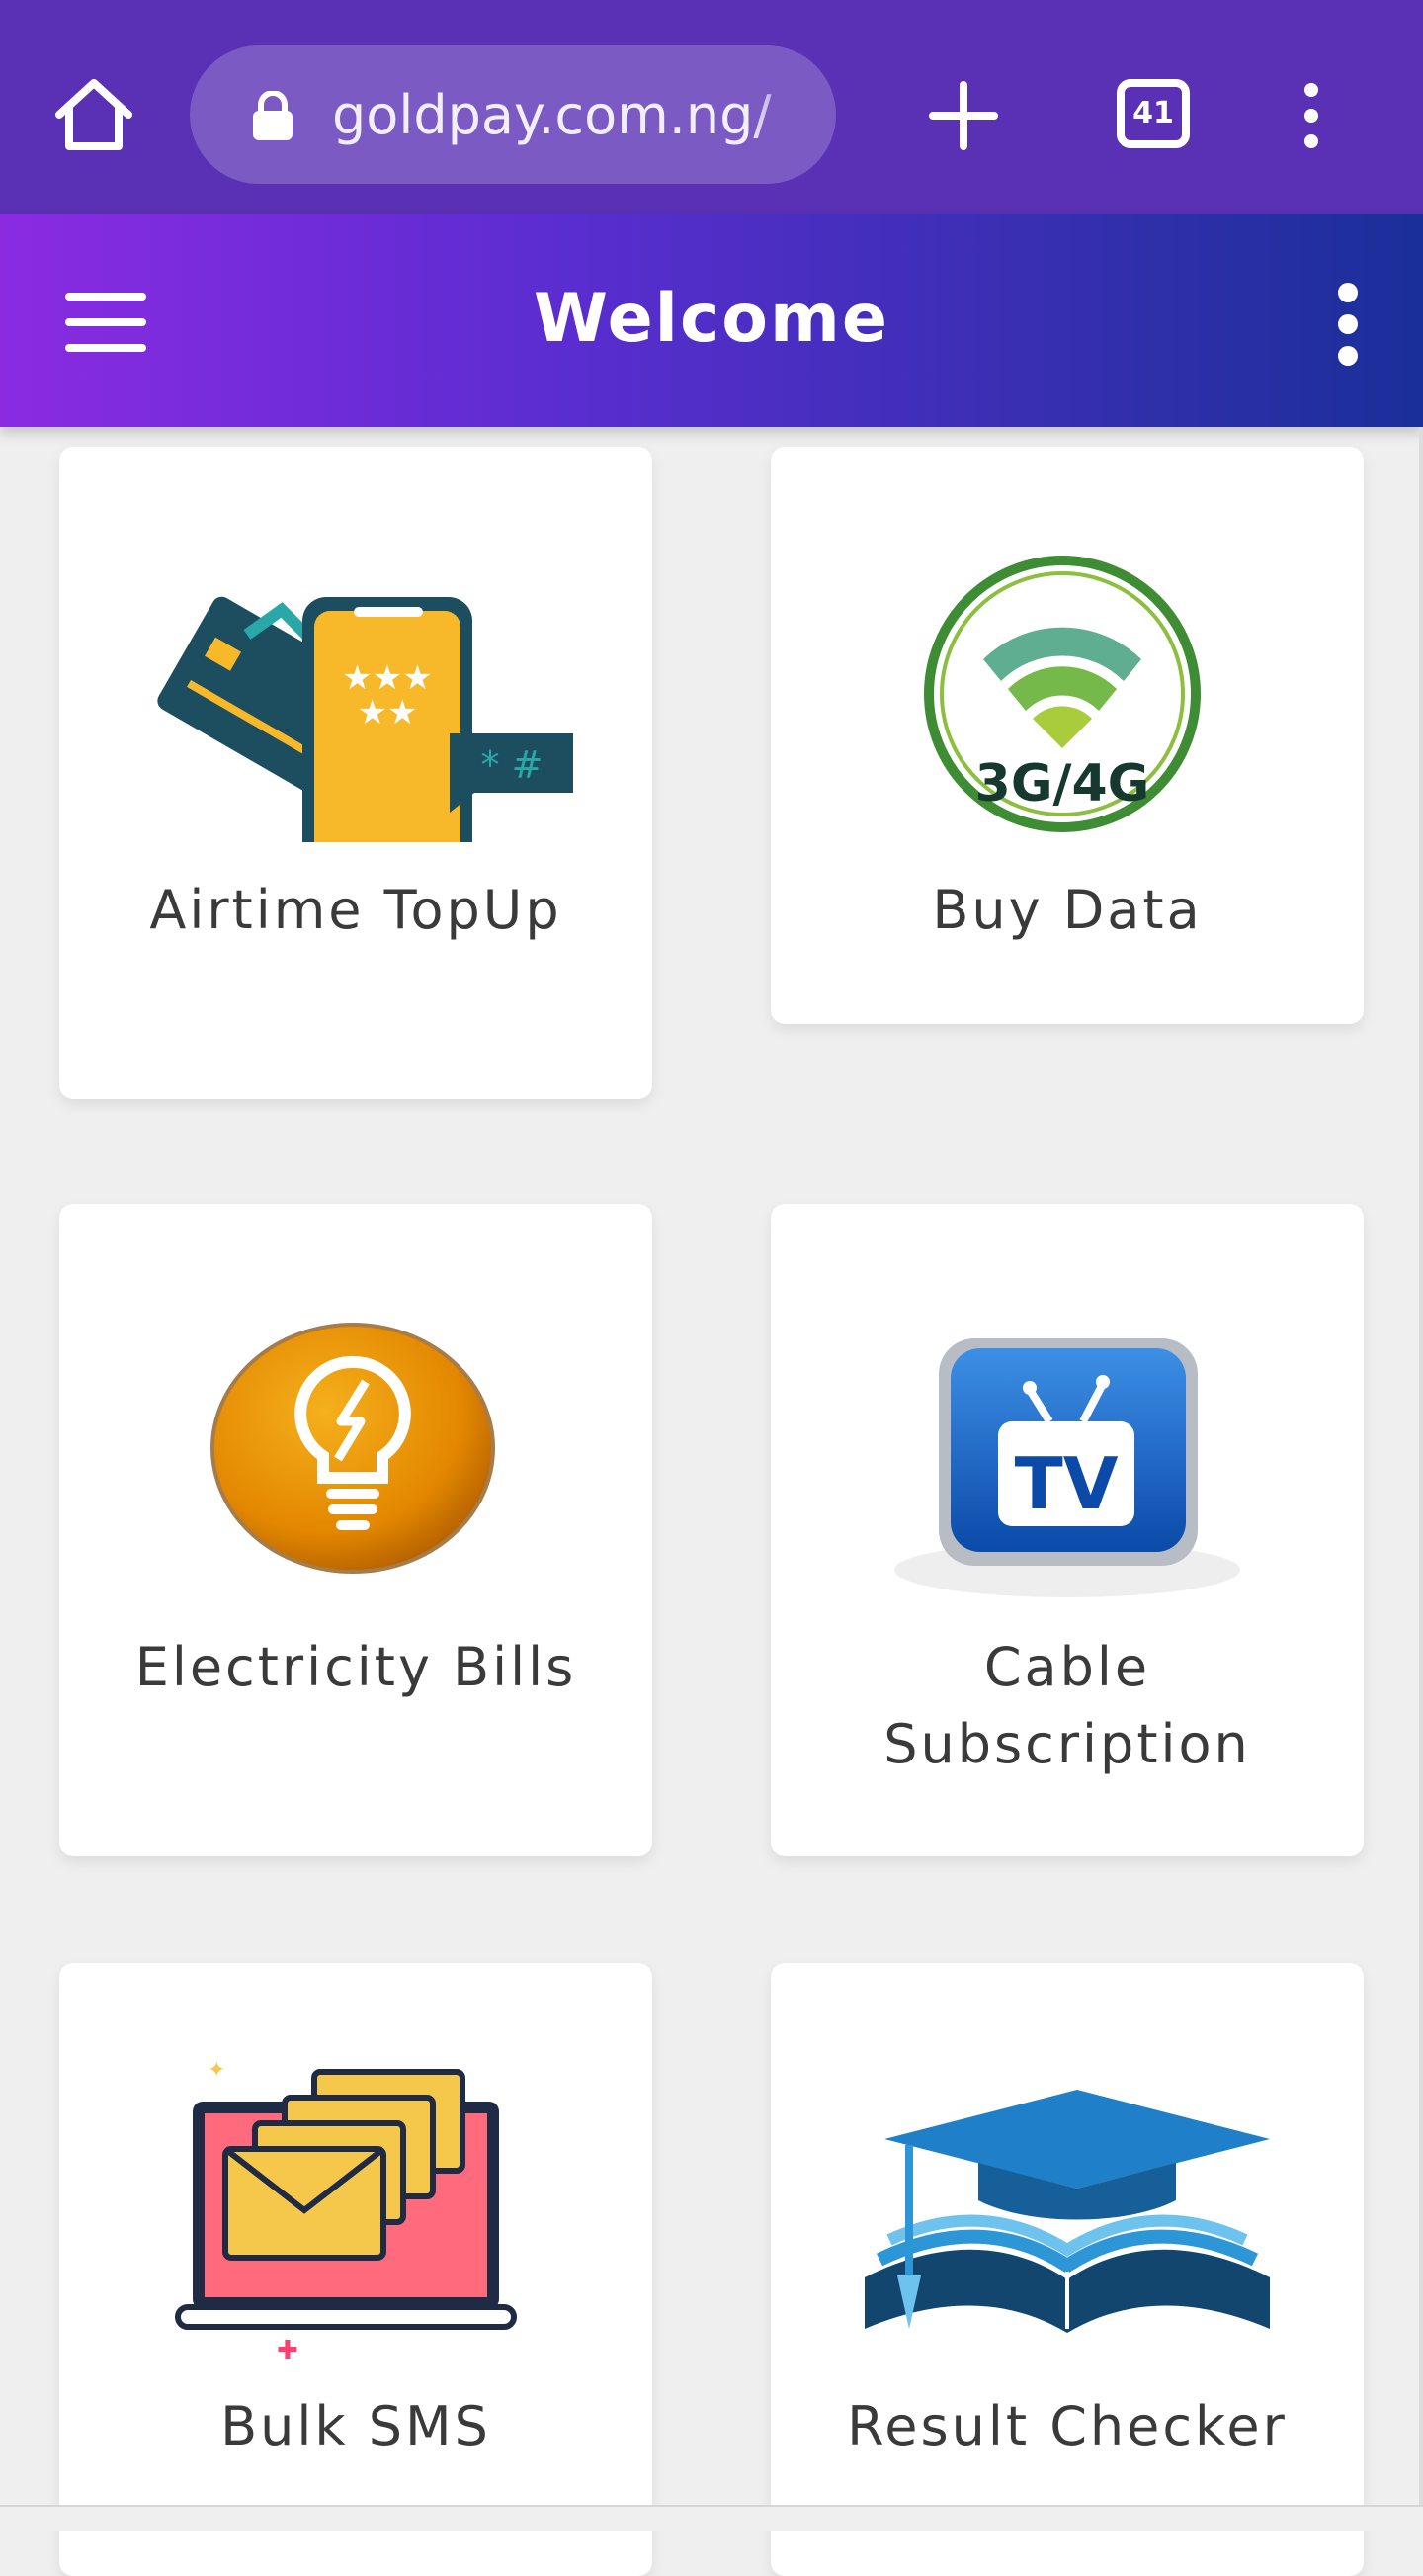  I want to click on page-scroll-edge, so click(1421, 1479).